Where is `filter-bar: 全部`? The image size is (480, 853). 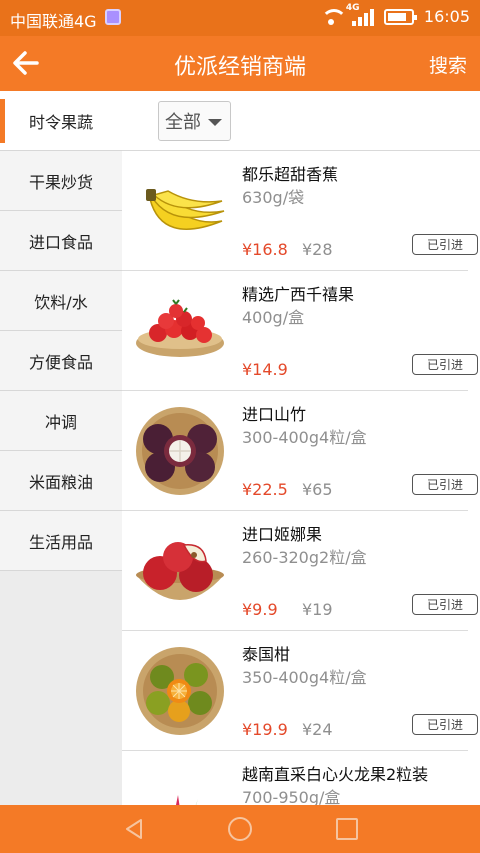 filter-bar: 全部 is located at coordinates (301, 121).